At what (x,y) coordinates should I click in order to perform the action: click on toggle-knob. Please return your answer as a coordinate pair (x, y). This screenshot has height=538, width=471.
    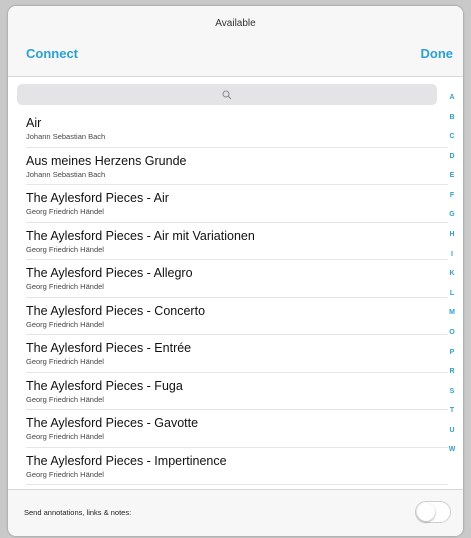
    Looking at the image, I should click on (426, 512).